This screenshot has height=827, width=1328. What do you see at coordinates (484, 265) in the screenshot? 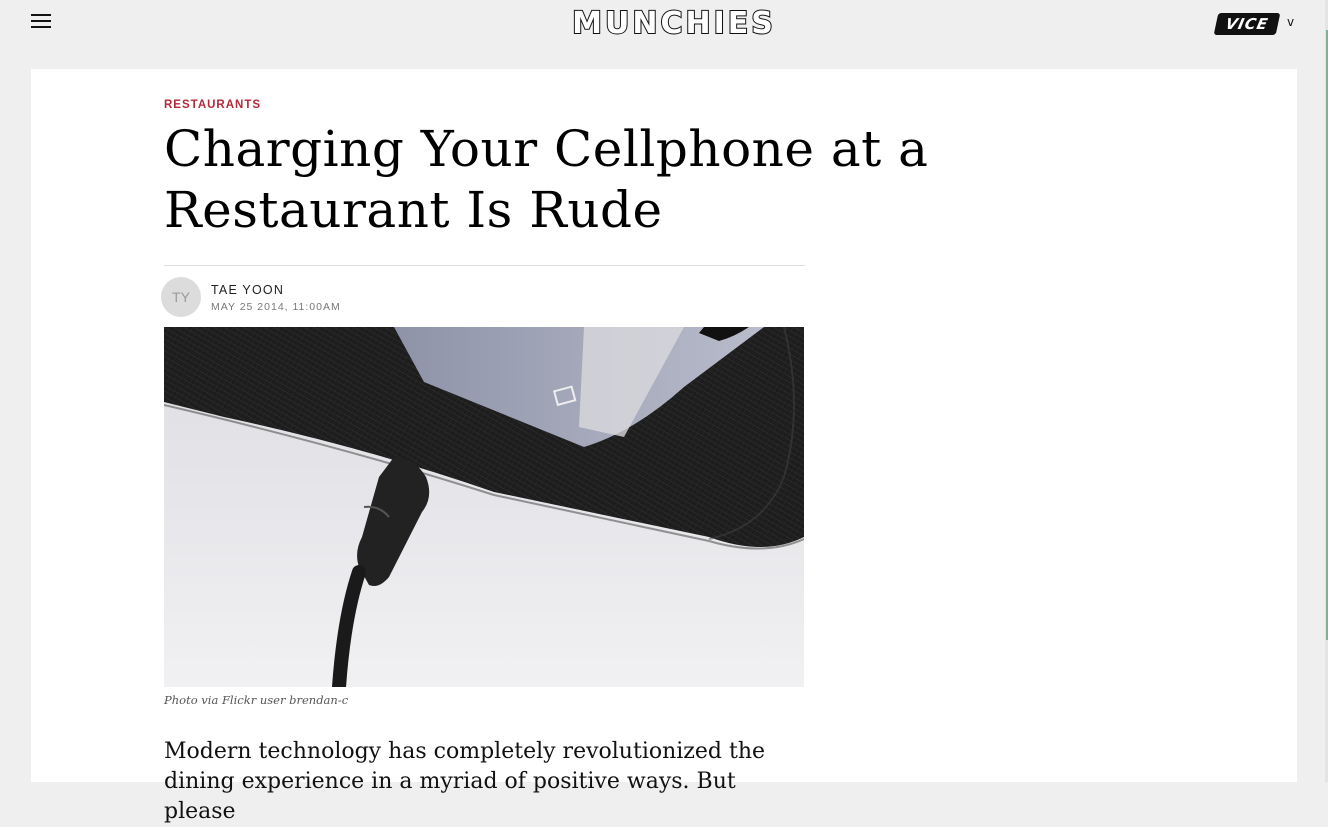
I see `byline-divider` at bounding box center [484, 265].